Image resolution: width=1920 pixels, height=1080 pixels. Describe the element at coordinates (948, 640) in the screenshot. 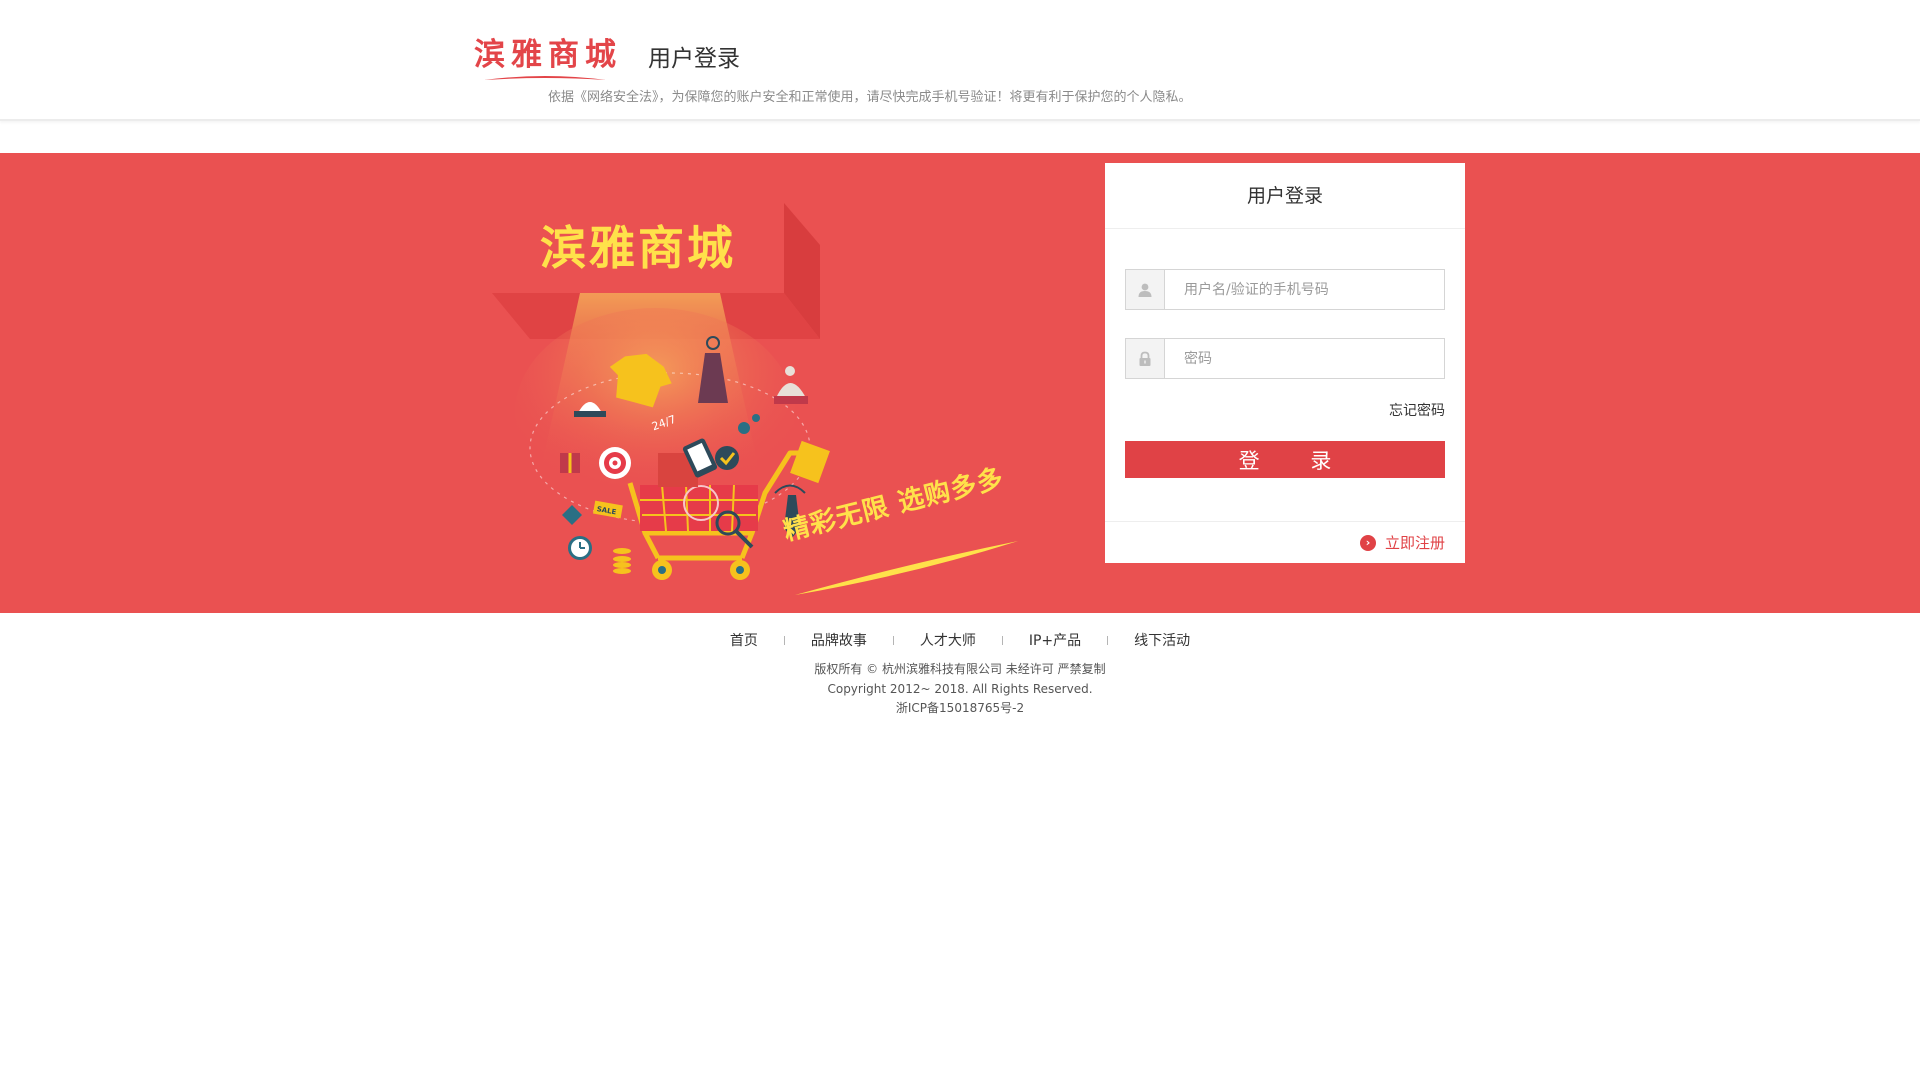

I see `footer-nav-talent: 人才大师` at that location.